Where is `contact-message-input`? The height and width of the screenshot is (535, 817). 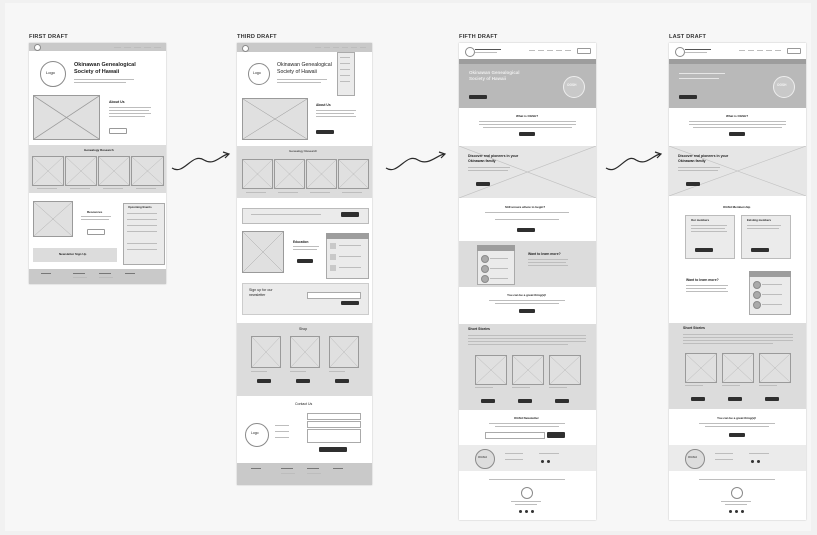 contact-message-input is located at coordinates (334, 436).